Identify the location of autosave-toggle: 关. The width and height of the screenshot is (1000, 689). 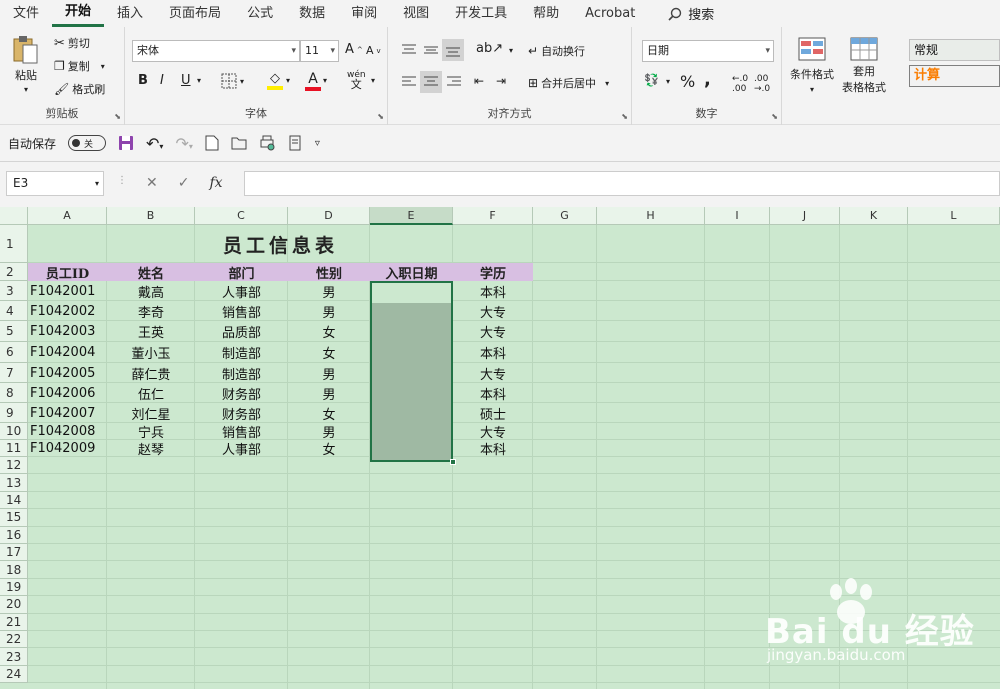
(87, 143).